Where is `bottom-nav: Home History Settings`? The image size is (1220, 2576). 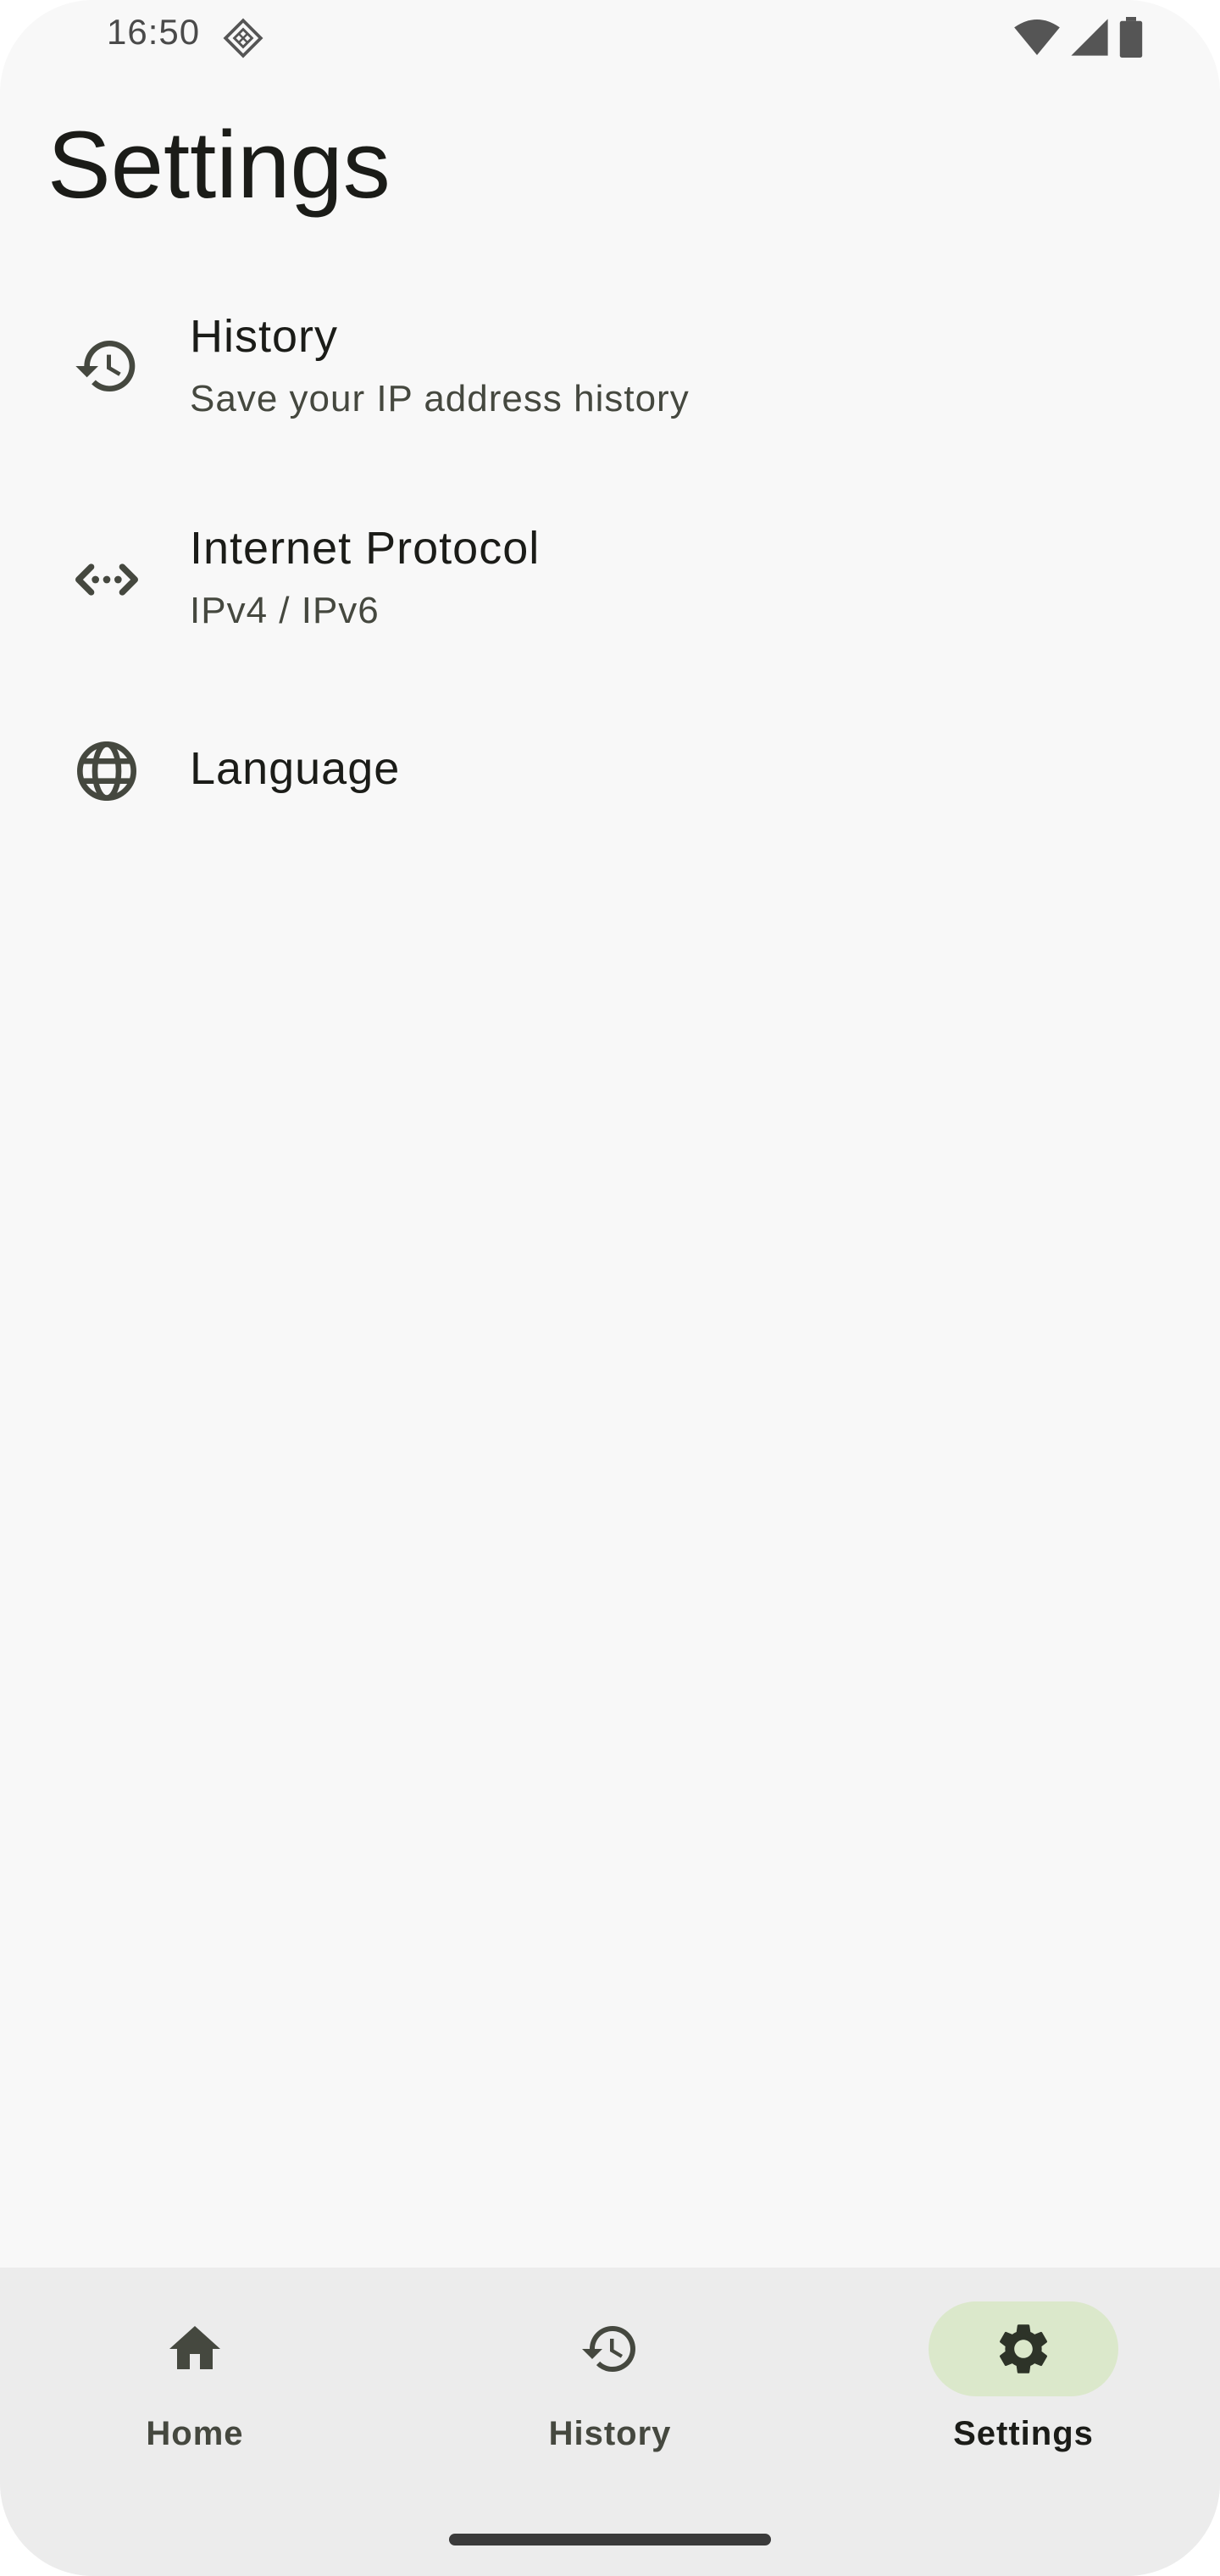 bottom-nav: Home History Settings is located at coordinates (610, 2422).